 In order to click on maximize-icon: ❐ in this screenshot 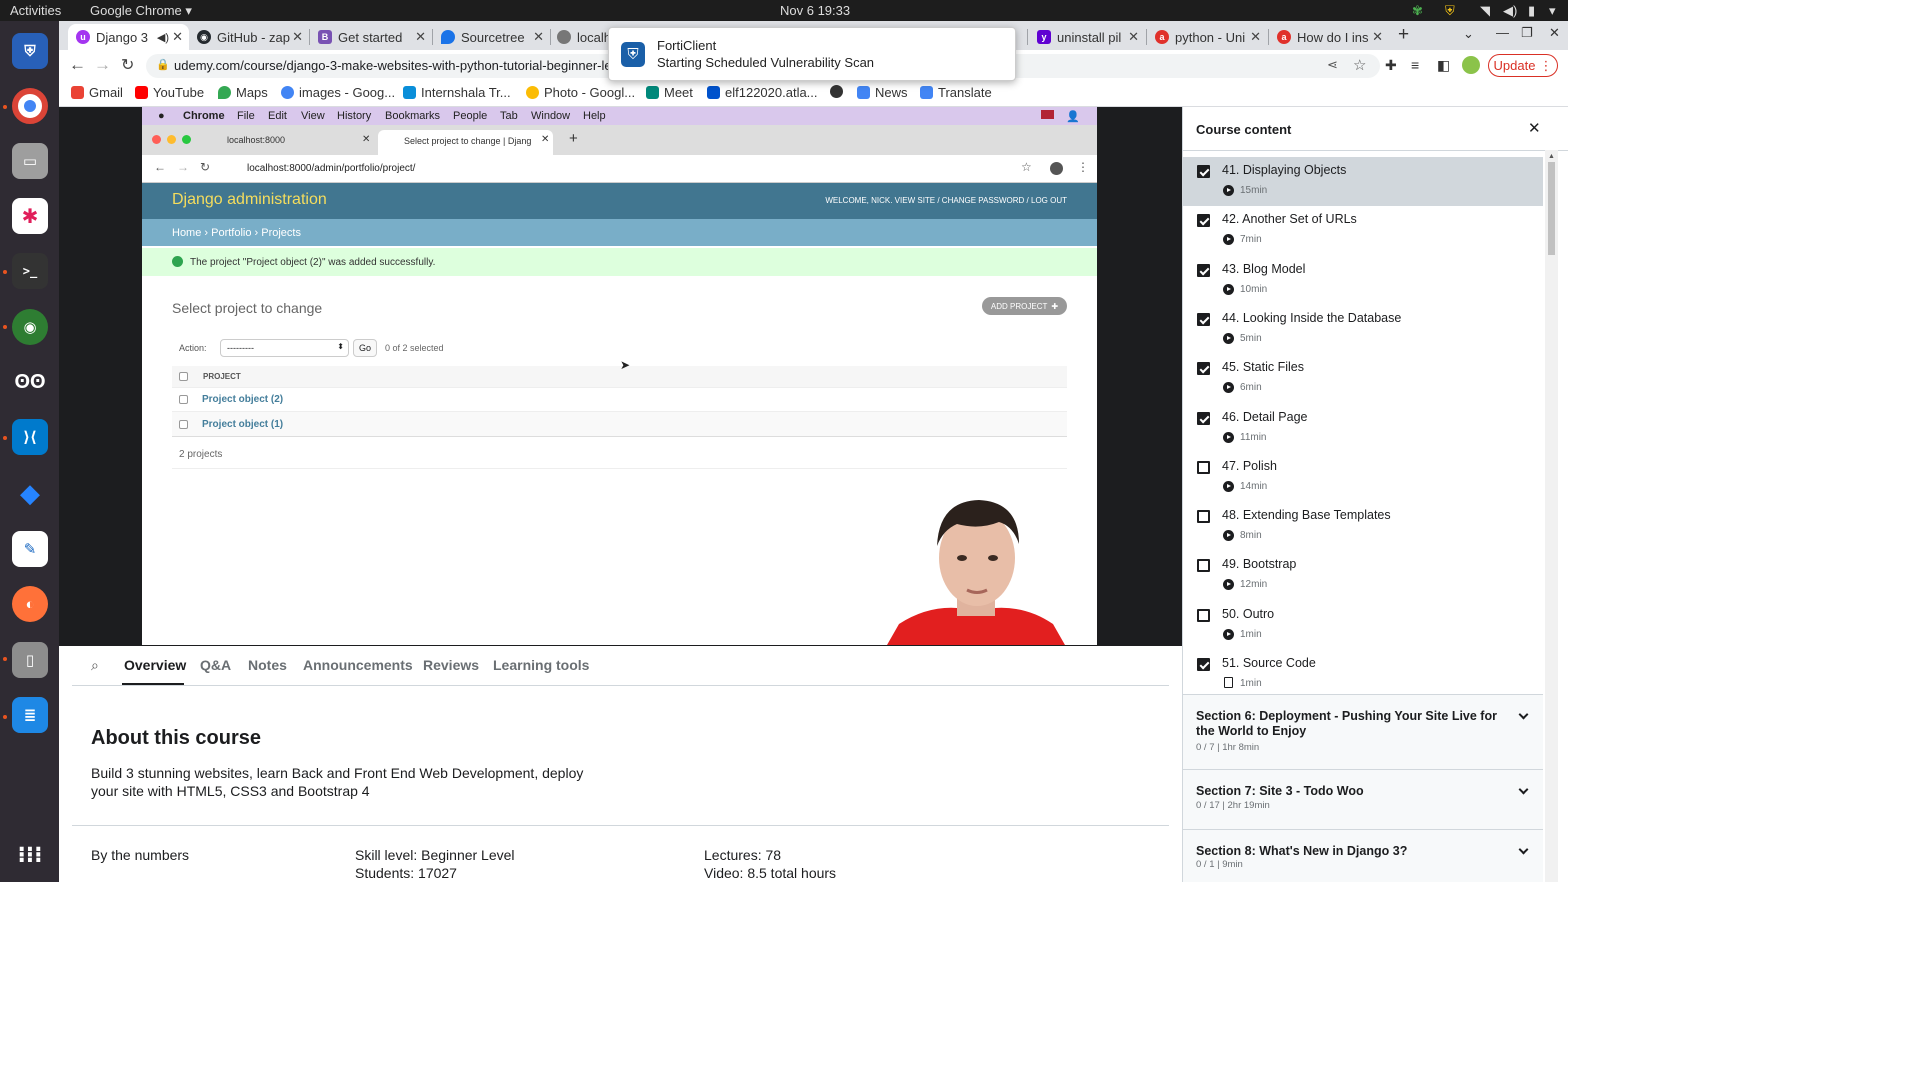, I will do `click(1527, 33)`.